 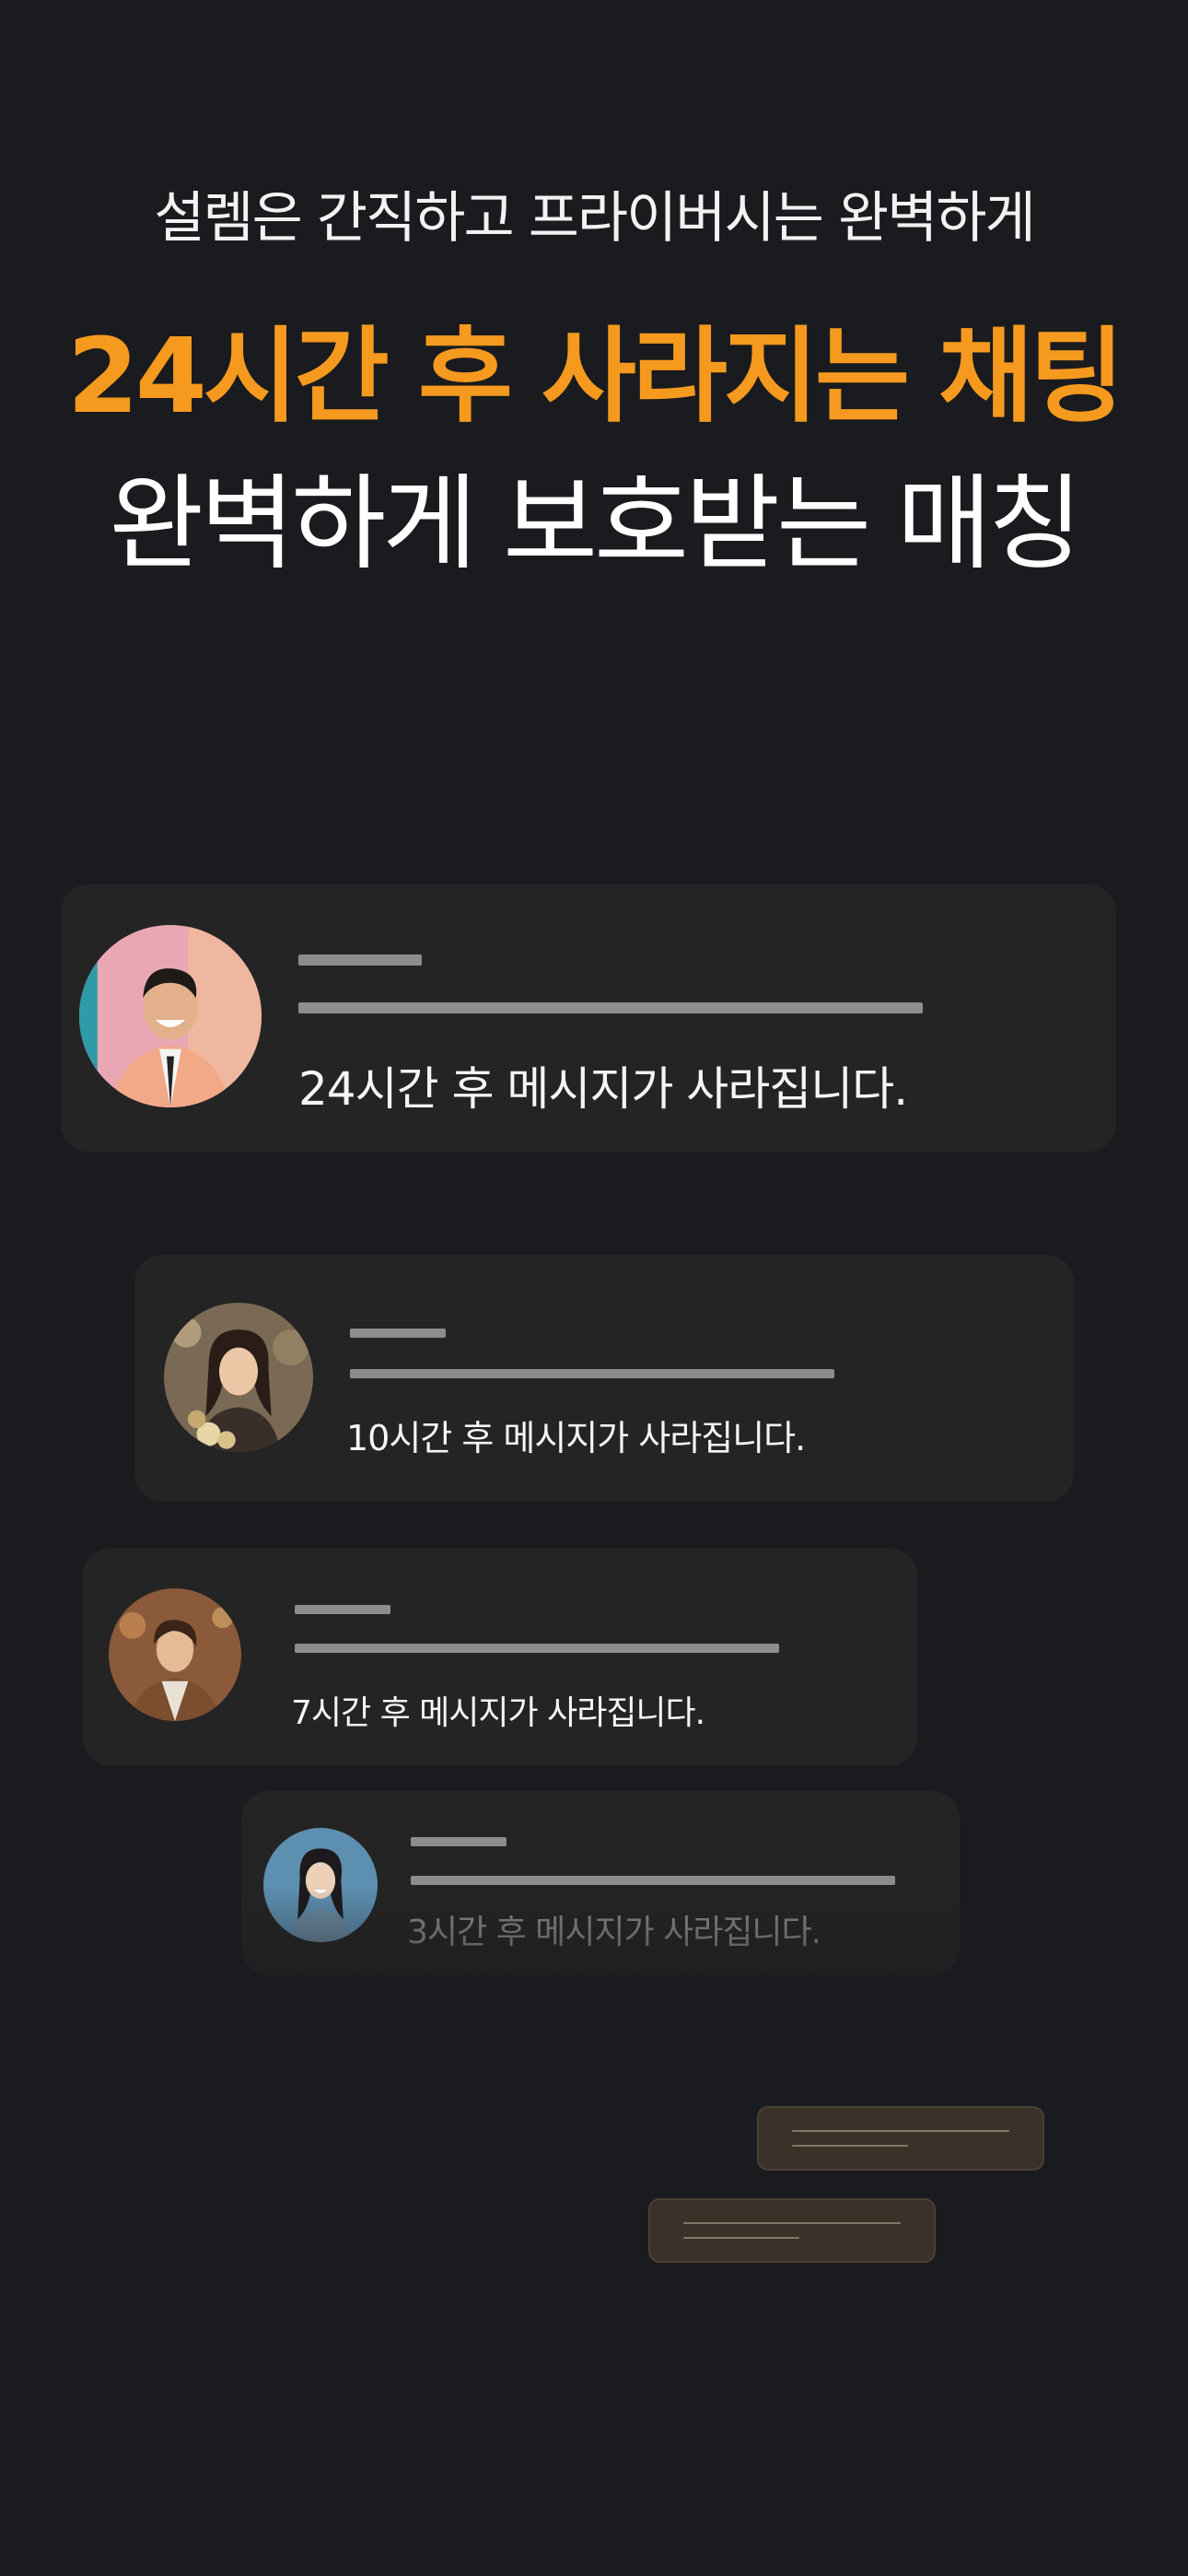 What do you see at coordinates (595, 218) in the screenshot?
I see `promo-subtitle: 설렘은 간직하고 프라이버시는 완벽하게` at bounding box center [595, 218].